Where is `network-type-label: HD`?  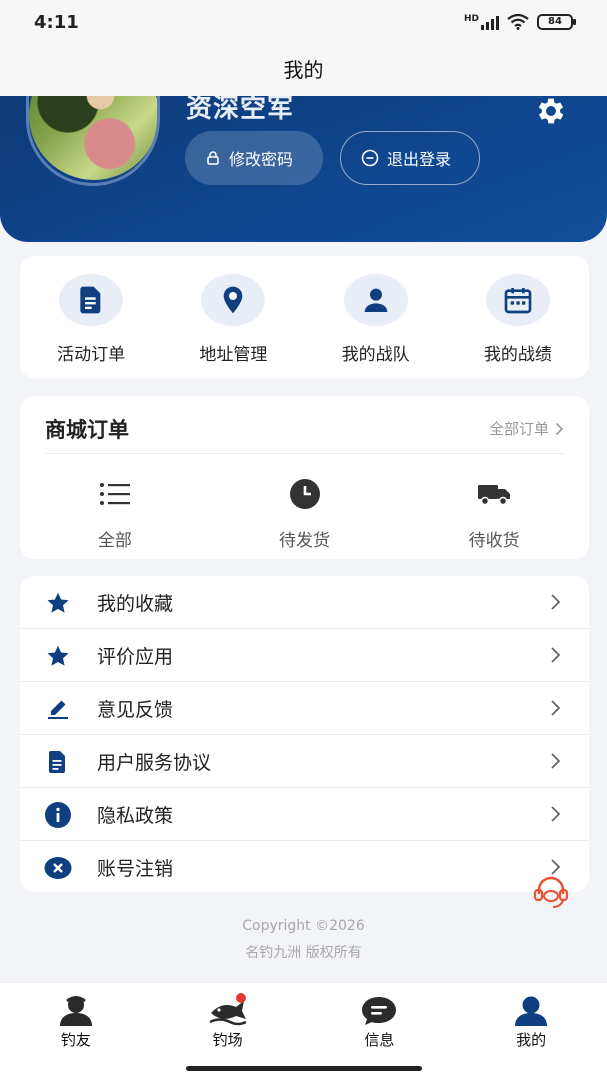
network-type-label: HD is located at coordinates (471, 19).